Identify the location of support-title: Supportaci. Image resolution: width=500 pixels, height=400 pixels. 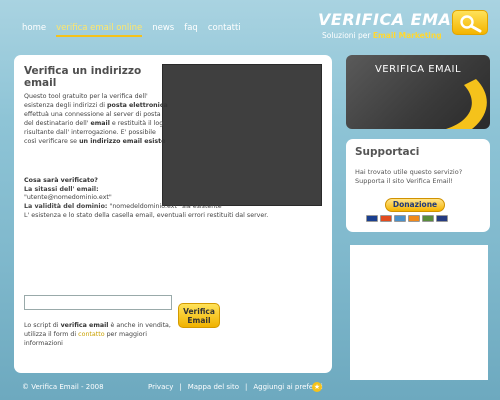
(387, 152).